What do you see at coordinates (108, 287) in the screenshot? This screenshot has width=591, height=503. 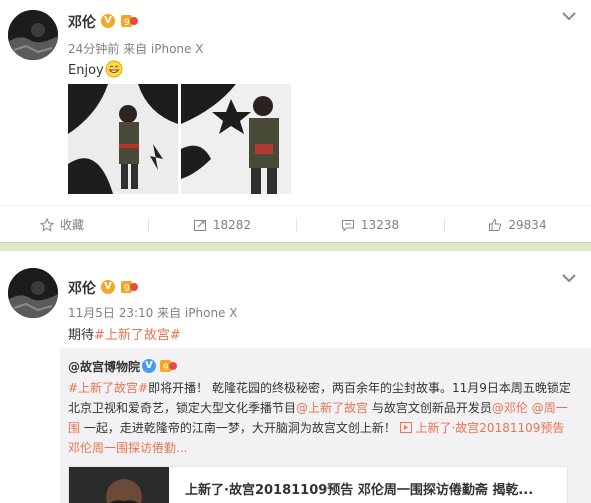 I see `verified-badge-icon: V` at bounding box center [108, 287].